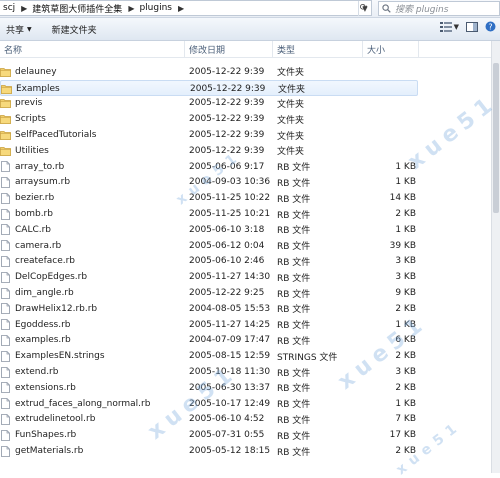 This screenshot has width=500, height=478. I want to click on file-name: ExamplesEN.strings, so click(60, 356).